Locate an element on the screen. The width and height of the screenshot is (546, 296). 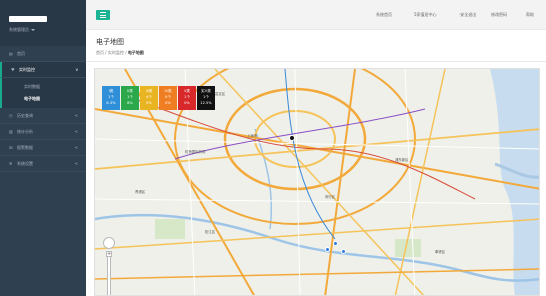
map-label-district: 青浦区 is located at coordinates (140, 192).